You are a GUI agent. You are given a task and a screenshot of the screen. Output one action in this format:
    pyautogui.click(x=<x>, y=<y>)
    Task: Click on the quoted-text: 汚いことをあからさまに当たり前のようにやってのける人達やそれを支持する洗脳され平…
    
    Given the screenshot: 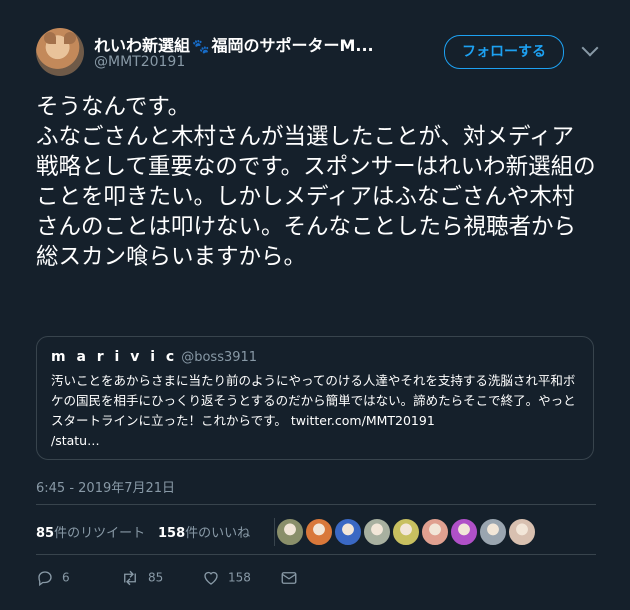 What is the action you would take?
    pyautogui.click(x=313, y=410)
    